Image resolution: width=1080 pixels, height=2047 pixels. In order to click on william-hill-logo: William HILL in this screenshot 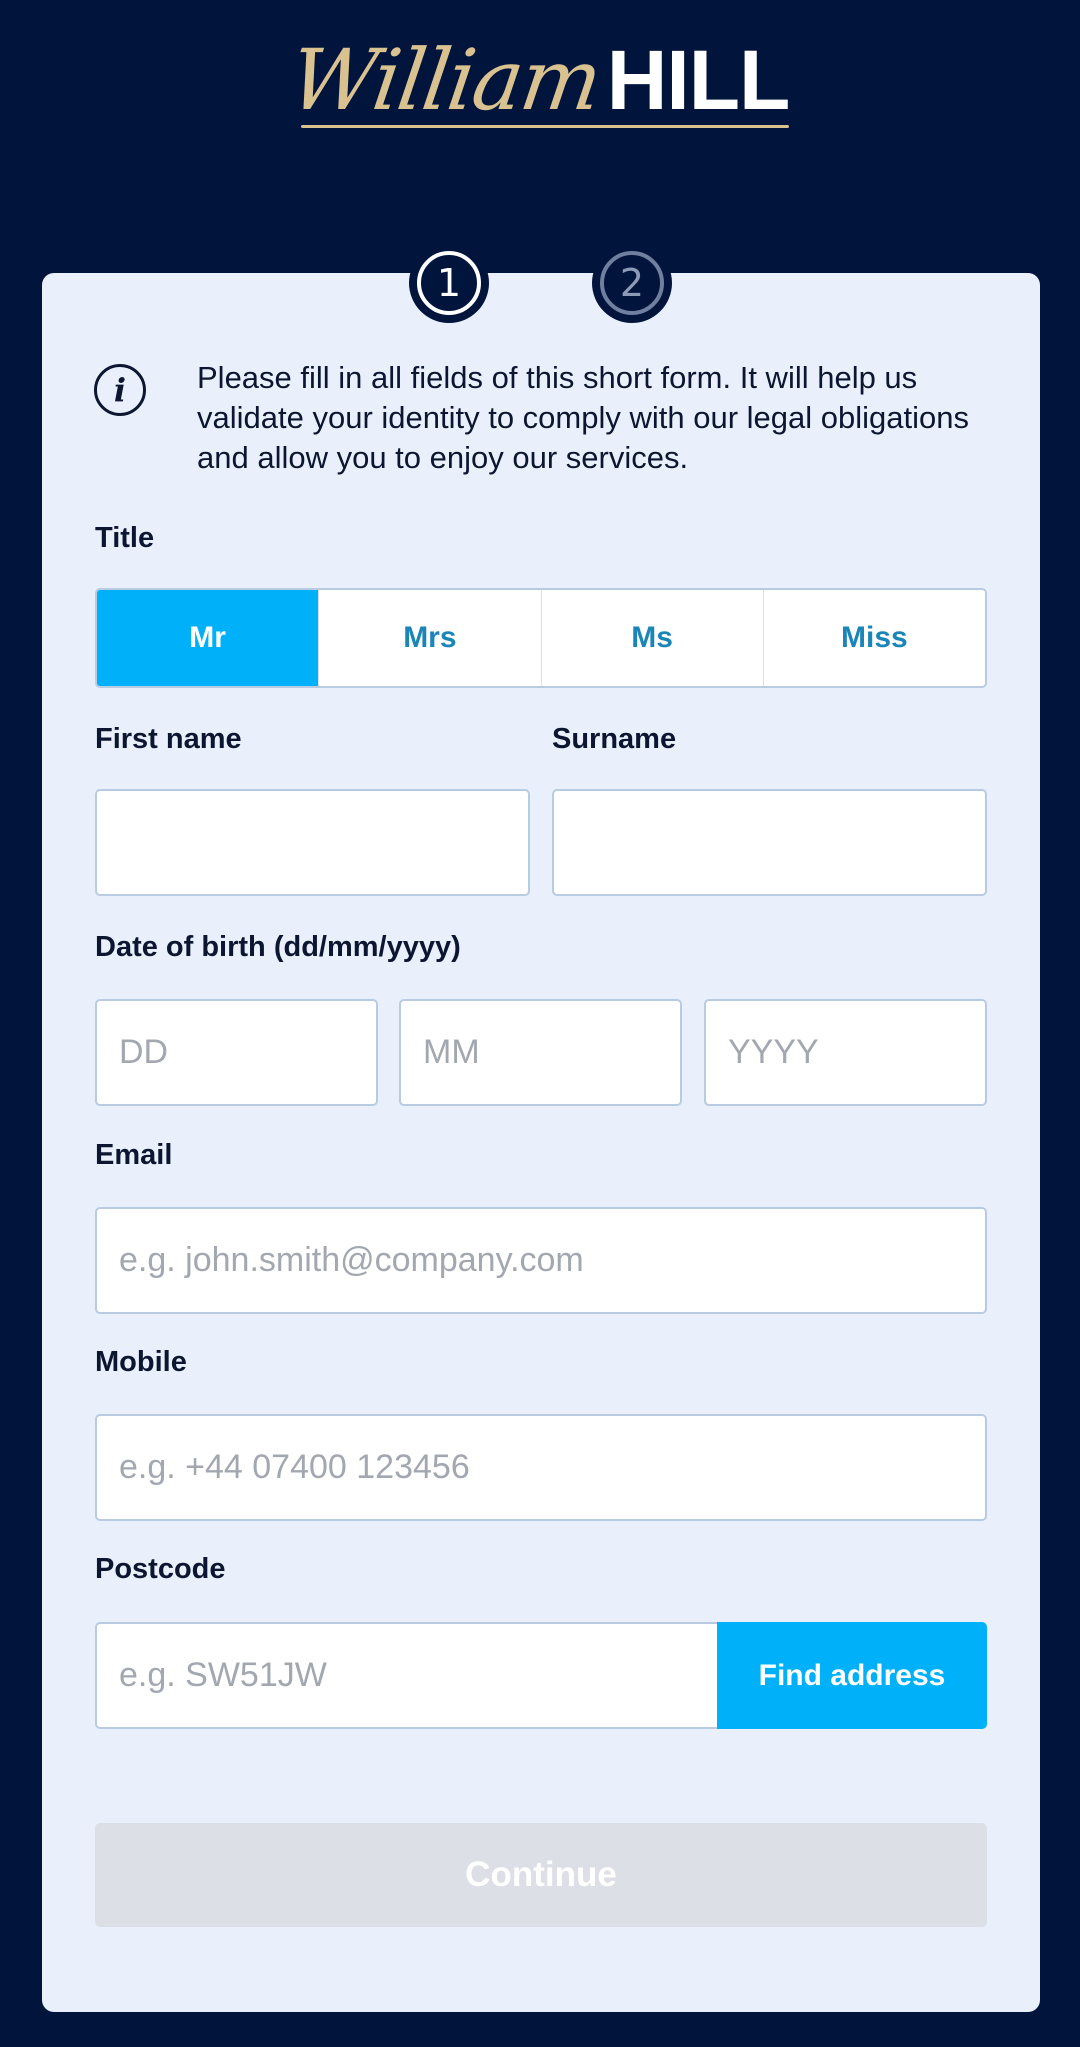, I will do `click(540, 80)`.